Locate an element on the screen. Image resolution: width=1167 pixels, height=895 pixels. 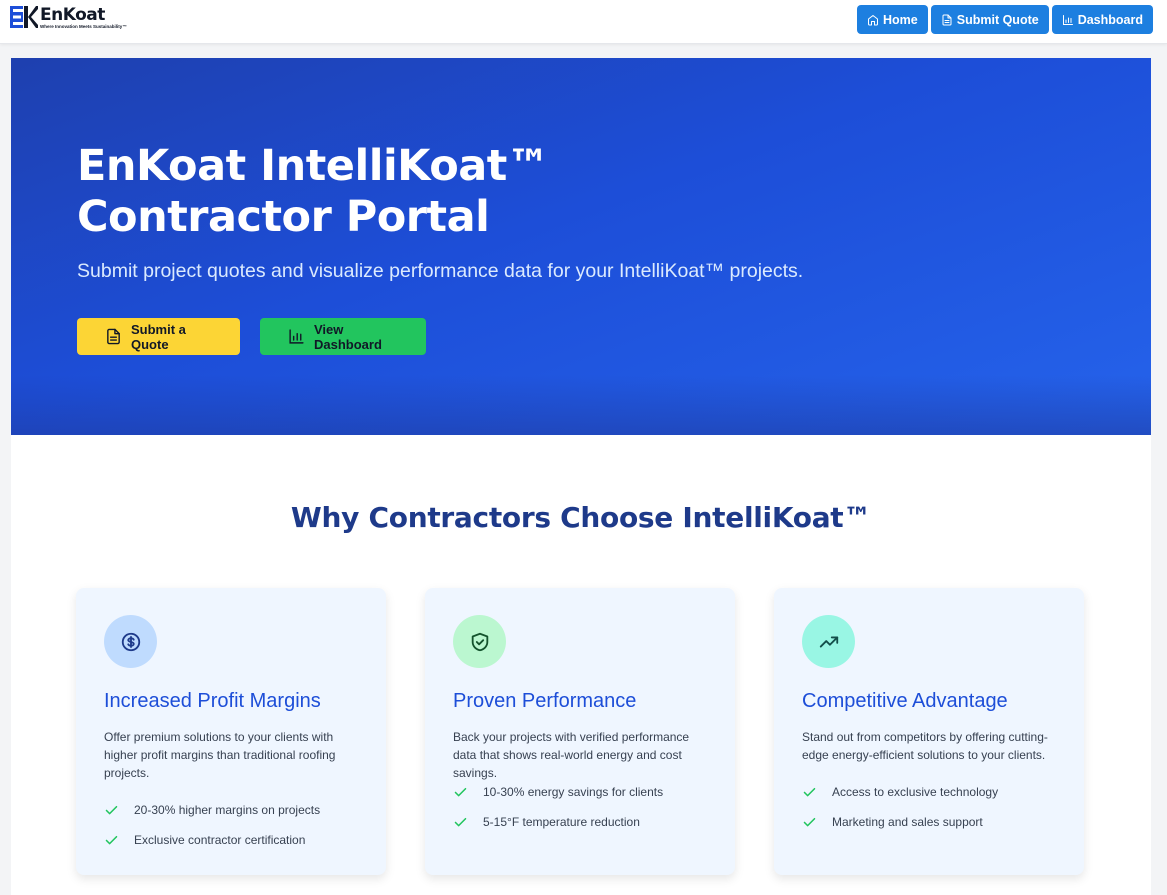
logo-tagline: Where Innovation Meets Sustainability™ is located at coordinates (83, 26).